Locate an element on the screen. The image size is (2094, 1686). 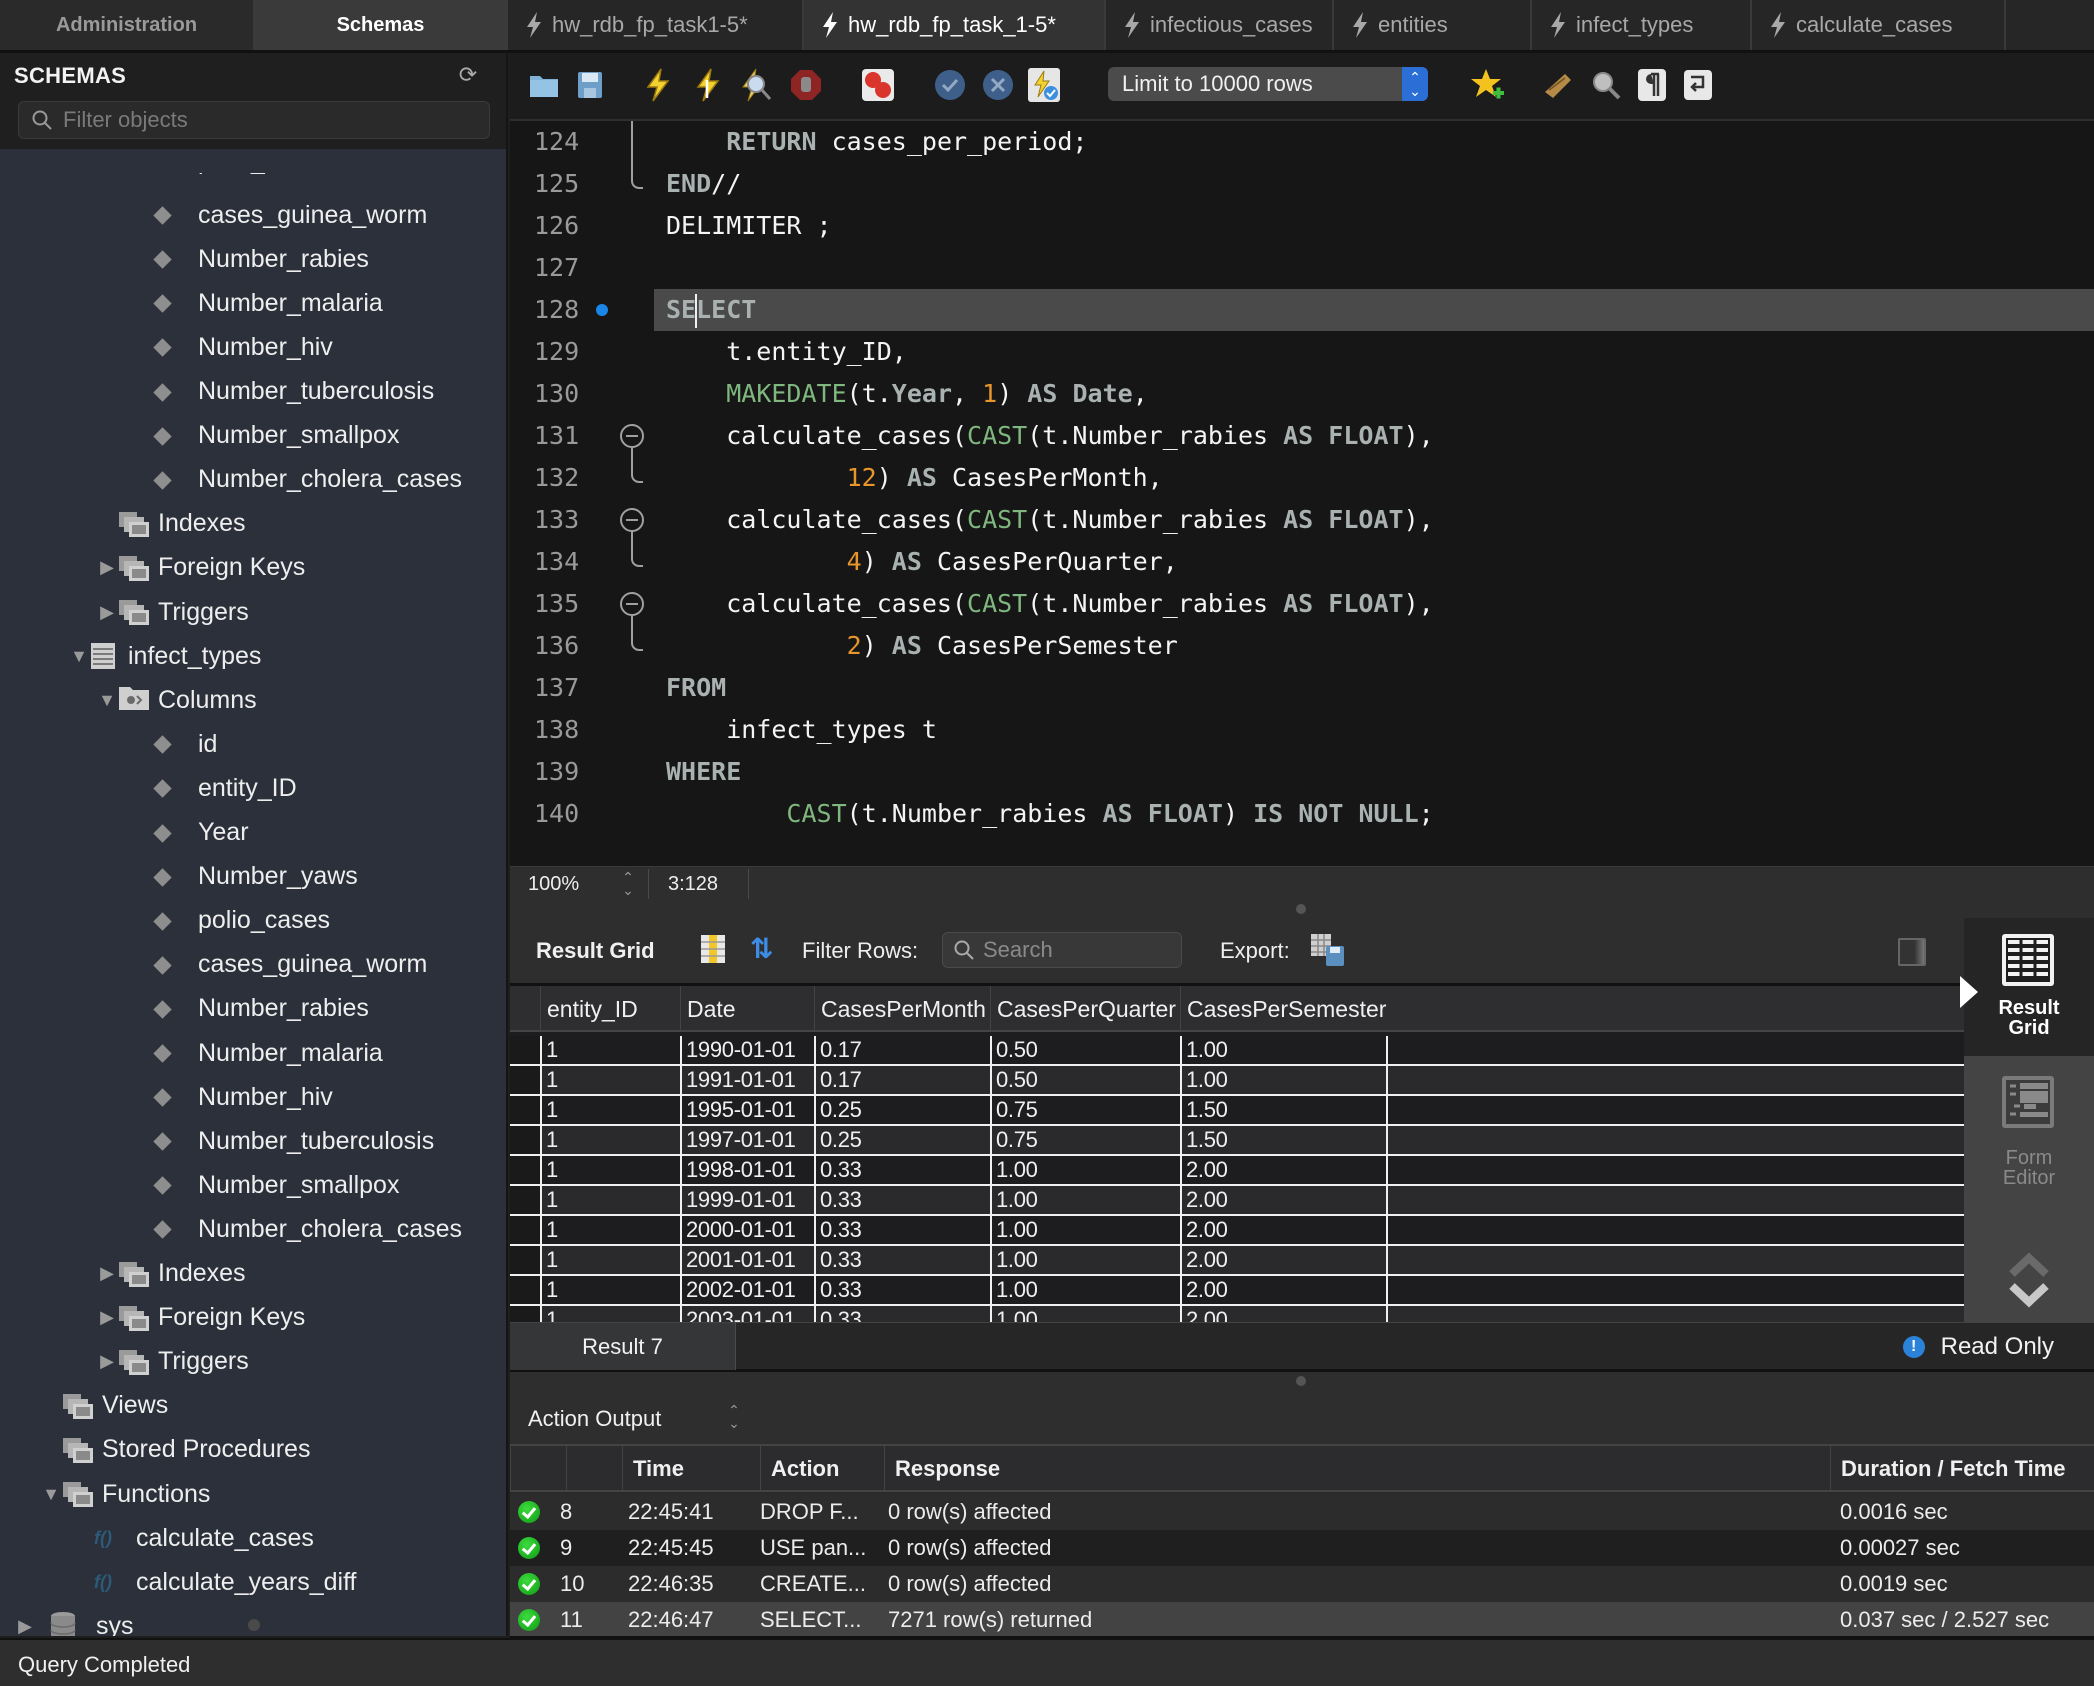
code-line: 128 SELECT is located at coordinates (1302, 310).